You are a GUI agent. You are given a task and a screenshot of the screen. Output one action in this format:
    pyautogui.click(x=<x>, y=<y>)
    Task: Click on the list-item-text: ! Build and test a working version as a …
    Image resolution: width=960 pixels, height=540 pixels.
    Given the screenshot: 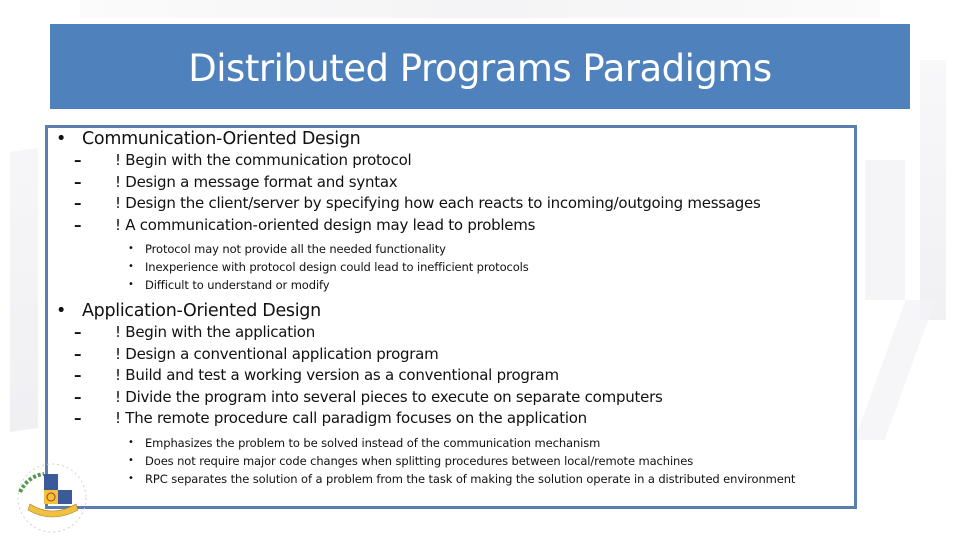 What is the action you would take?
    pyautogui.click(x=337, y=375)
    